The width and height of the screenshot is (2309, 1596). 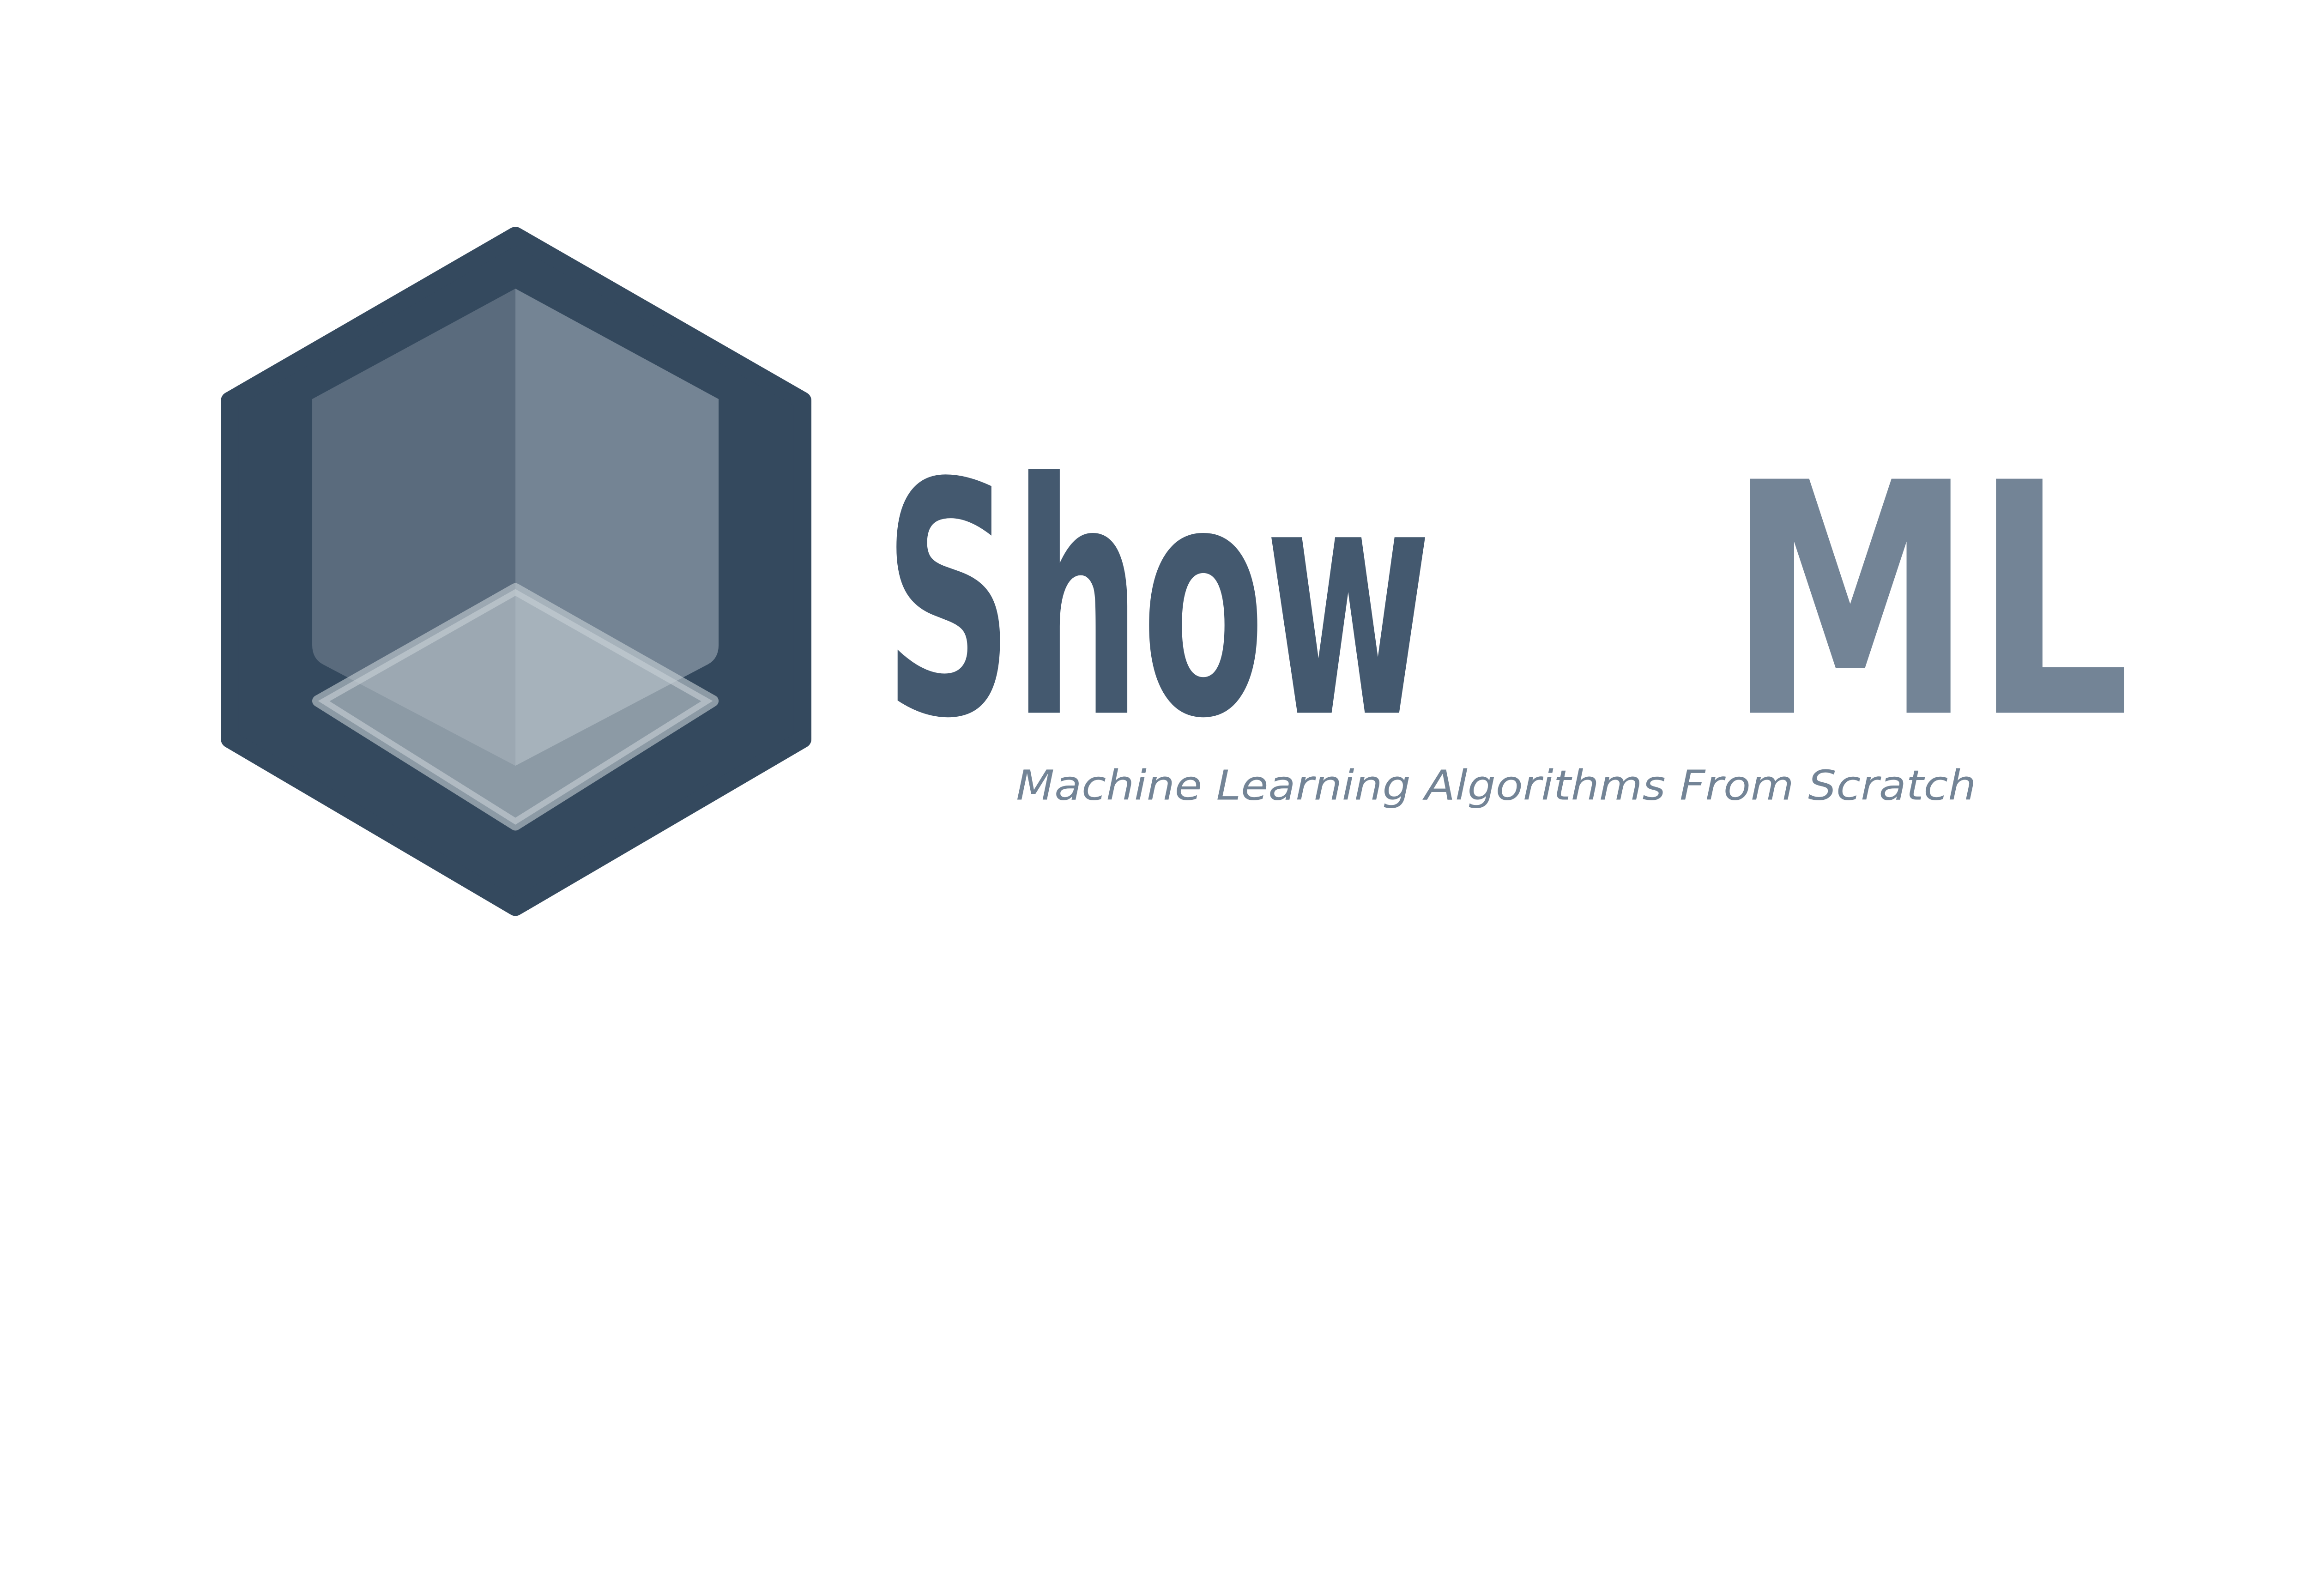 I want to click on hexagon-cube-icon, so click(x=516, y=571).